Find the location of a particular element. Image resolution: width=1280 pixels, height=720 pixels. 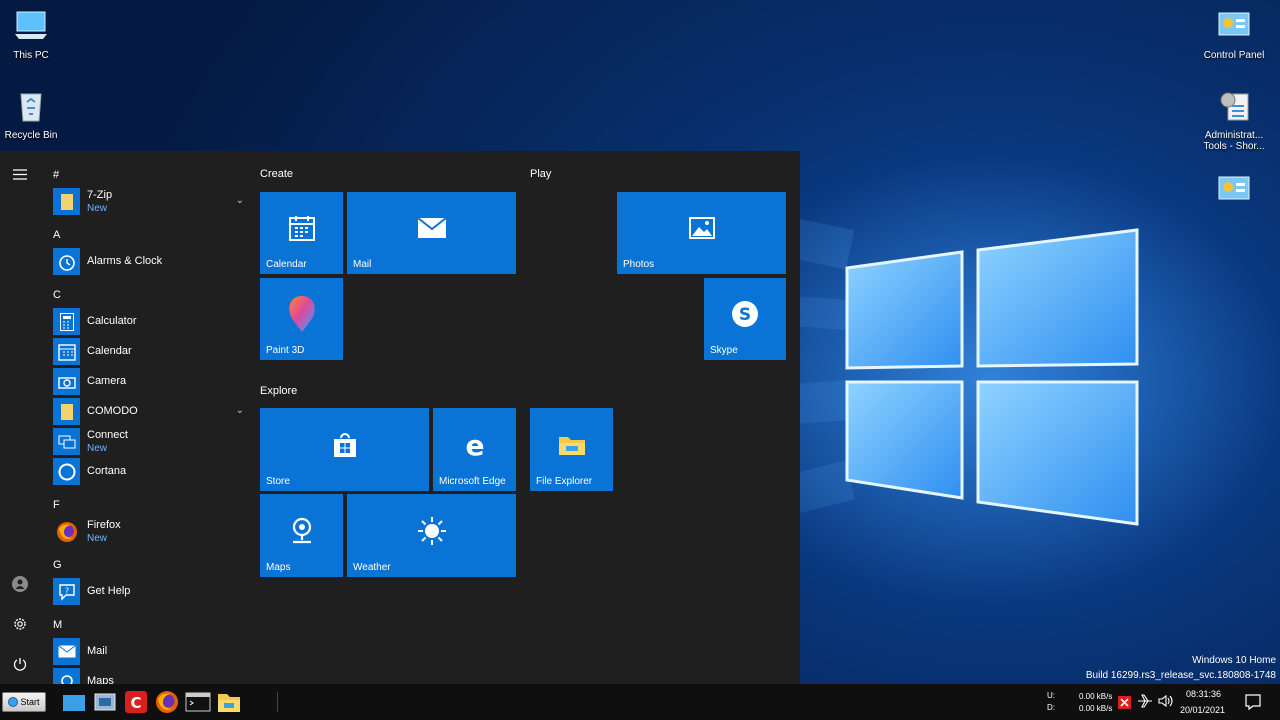

tile-skype: S Skype is located at coordinates (745, 319).